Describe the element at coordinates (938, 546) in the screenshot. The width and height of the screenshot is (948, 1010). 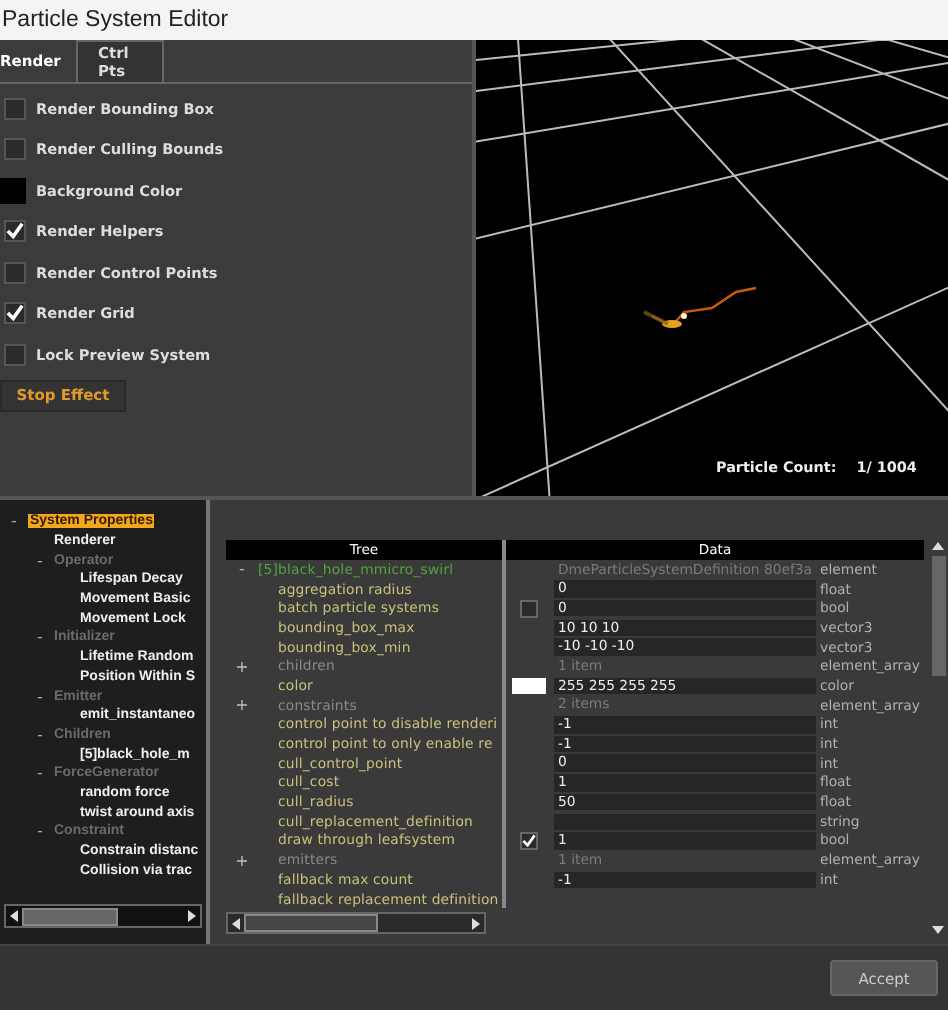
I see `arrow-up-icon` at that location.